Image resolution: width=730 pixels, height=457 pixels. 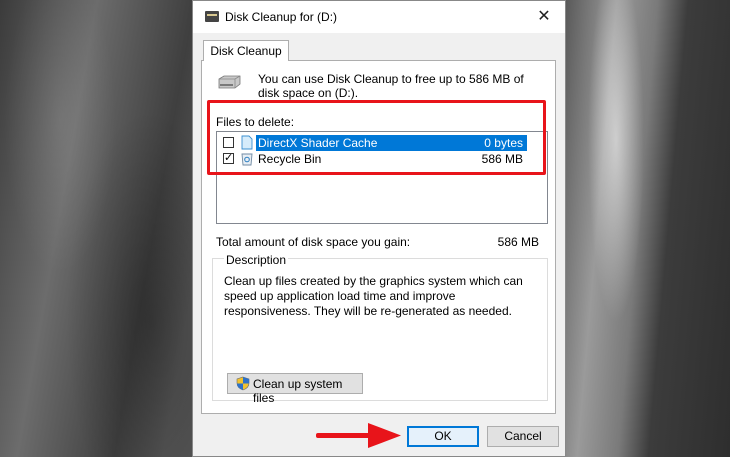 I want to click on description-legend: Description, so click(x=256, y=260).